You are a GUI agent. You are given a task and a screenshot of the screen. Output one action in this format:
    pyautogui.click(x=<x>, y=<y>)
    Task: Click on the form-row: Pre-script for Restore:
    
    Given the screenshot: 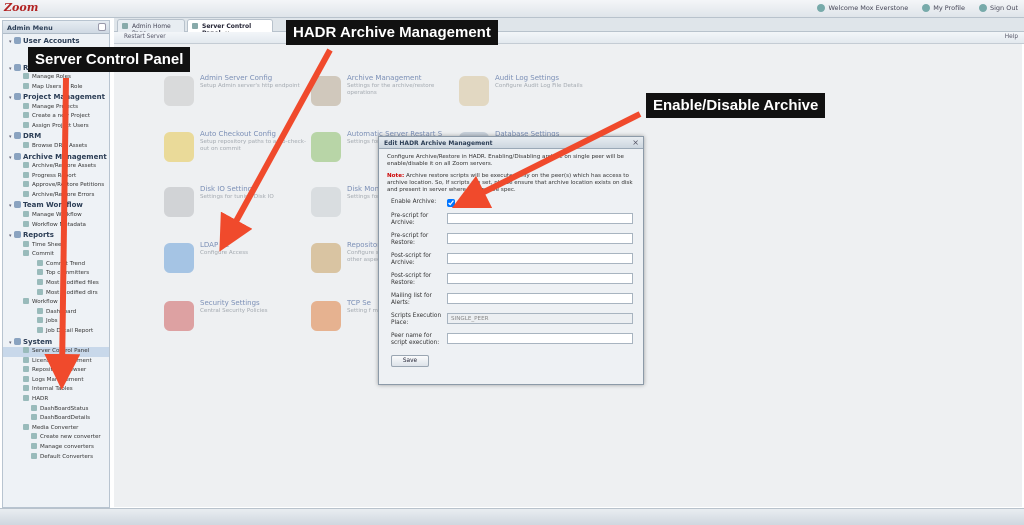 What is the action you would take?
    pyautogui.click(x=511, y=243)
    